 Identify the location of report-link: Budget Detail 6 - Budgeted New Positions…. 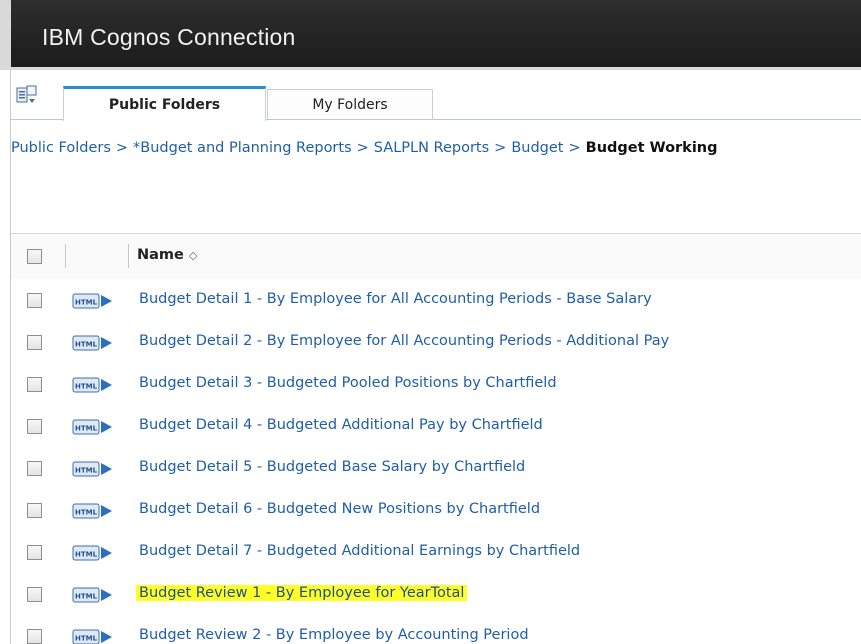
(339, 509).